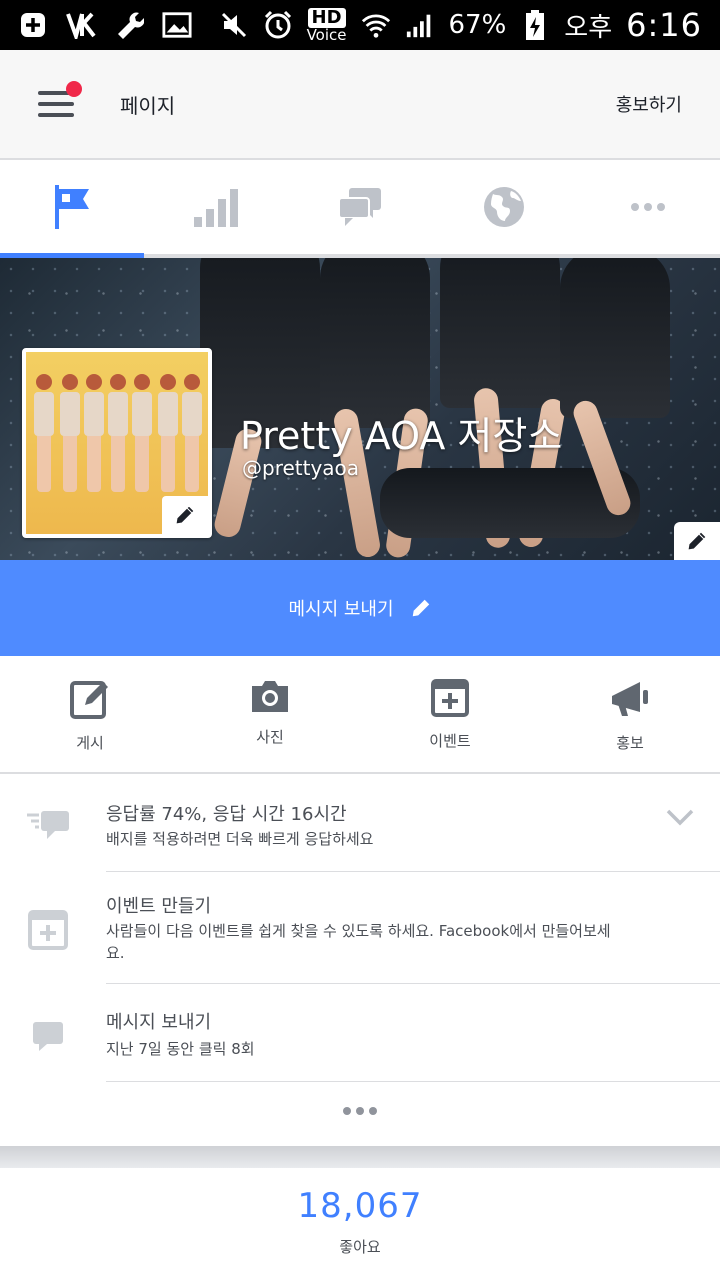  Describe the element at coordinates (401, 436) in the screenshot. I see `page-name: Pretty AOA 저장소` at that location.